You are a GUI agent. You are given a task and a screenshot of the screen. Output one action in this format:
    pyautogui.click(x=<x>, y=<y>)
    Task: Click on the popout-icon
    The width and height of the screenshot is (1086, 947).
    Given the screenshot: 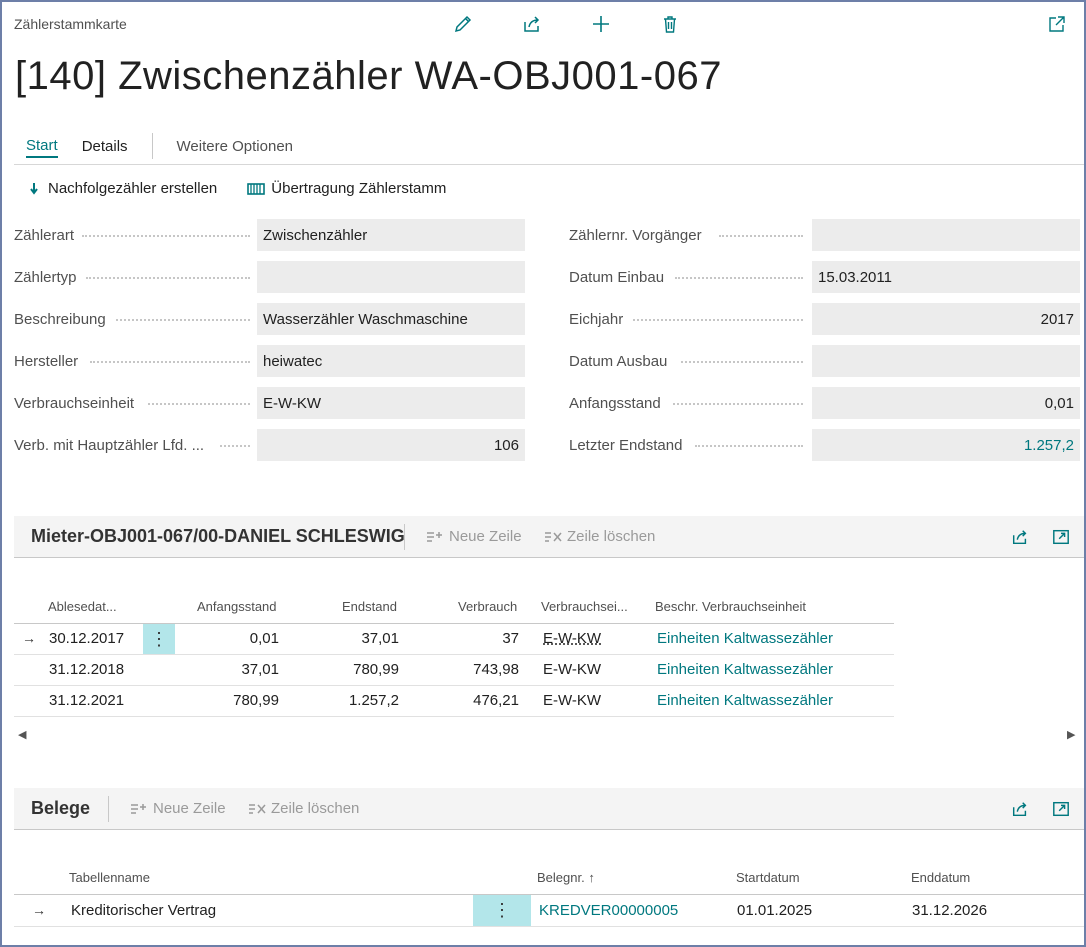 What is the action you would take?
    pyautogui.click(x=1057, y=24)
    